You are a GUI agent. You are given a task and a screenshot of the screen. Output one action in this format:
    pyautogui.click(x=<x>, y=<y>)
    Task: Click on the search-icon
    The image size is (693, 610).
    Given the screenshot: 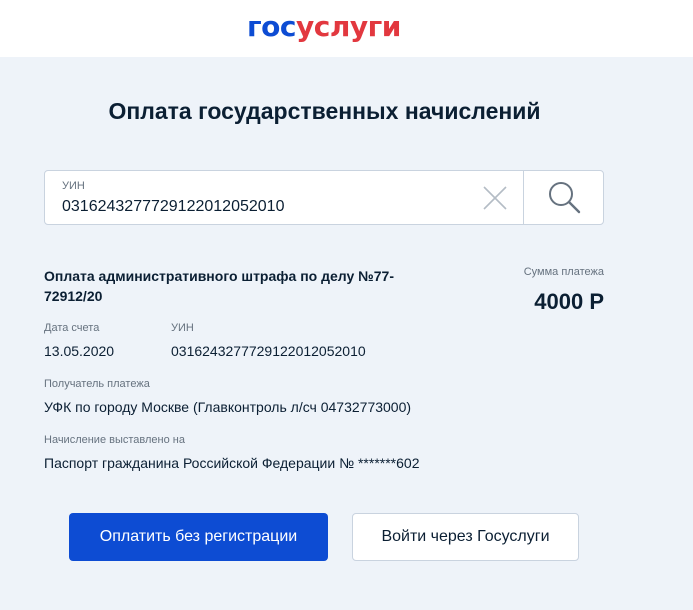 What is the action you would take?
    pyautogui.click(x=565, y=198)
    